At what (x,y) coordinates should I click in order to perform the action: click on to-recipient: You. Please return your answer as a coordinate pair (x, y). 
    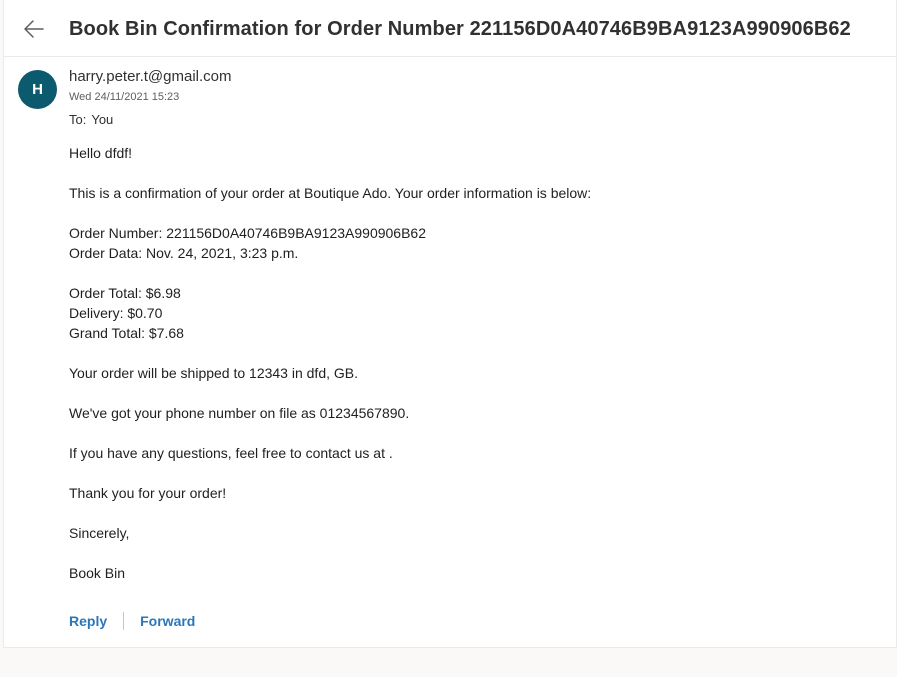
    Looking at the image, I should click on (102, 119).